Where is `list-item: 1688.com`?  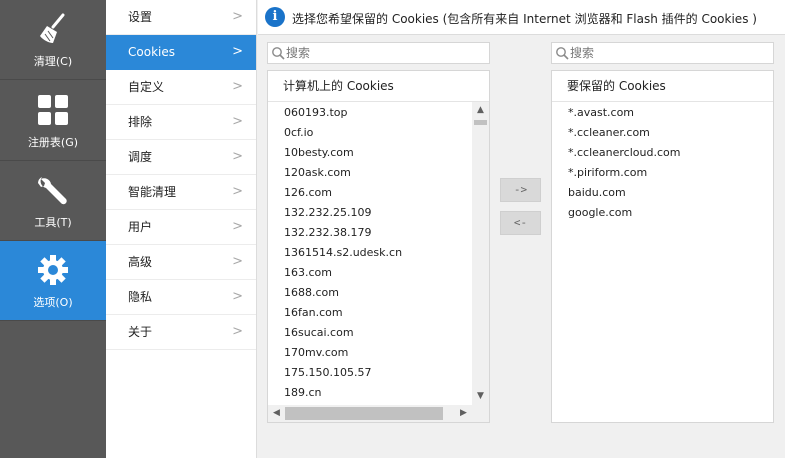 list-item: 1688.com is located at coordinates (370, 293).